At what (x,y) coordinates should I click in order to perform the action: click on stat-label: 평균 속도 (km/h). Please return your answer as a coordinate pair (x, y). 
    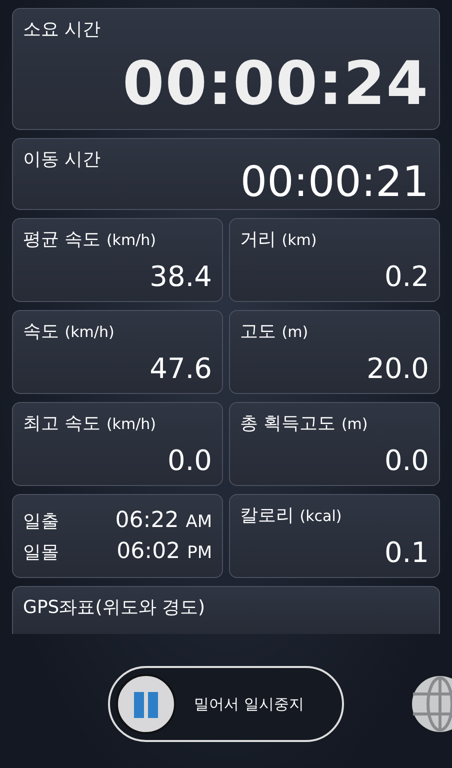
    Looking at the image, I should click on (90, 239).